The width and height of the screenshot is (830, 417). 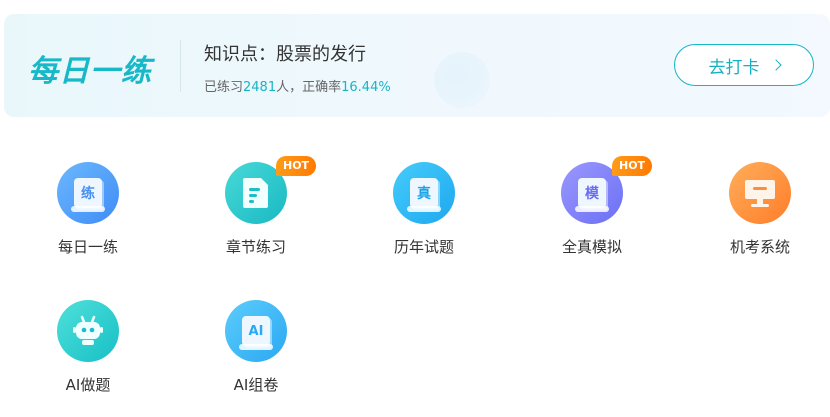 What do you see at coordinates (591, 247) in the screenshot?
I see `feature-label: 全真模拟` at bounding box center [591, 247].